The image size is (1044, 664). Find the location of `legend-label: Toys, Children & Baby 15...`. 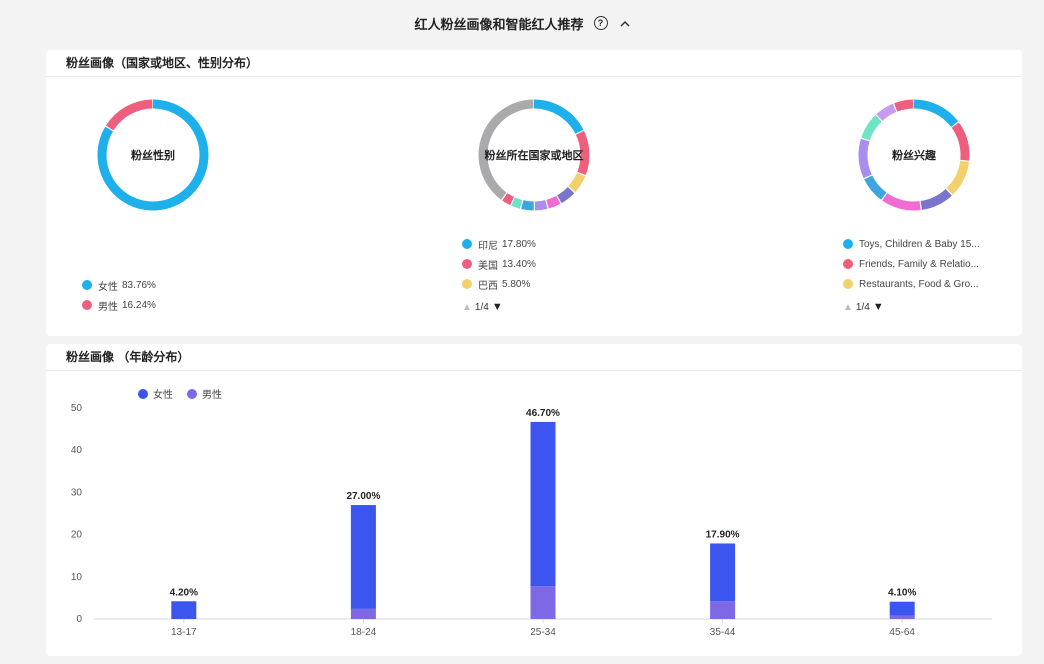

legend-label: Toys, Children & Baby 15... is located at coordinates (919, 244).